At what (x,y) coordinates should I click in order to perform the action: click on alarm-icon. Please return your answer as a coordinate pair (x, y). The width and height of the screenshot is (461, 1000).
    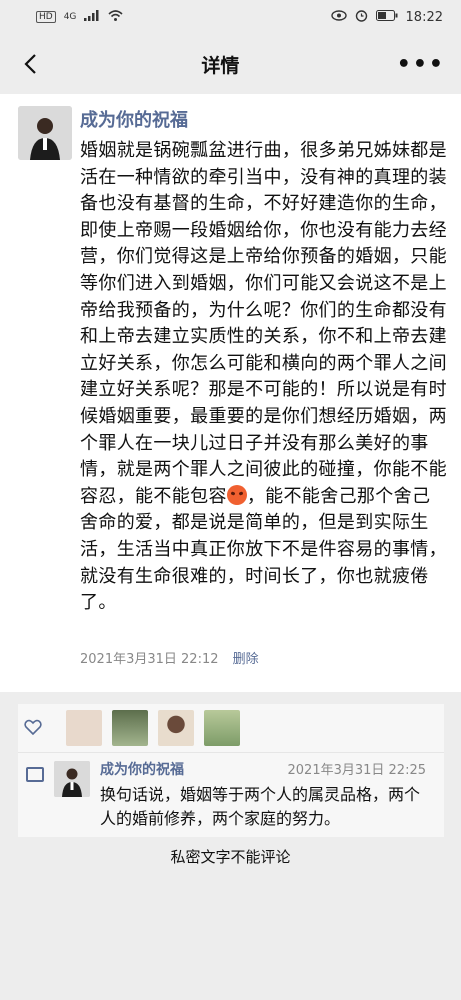
    Looking at the image, I should click on (361, 17).